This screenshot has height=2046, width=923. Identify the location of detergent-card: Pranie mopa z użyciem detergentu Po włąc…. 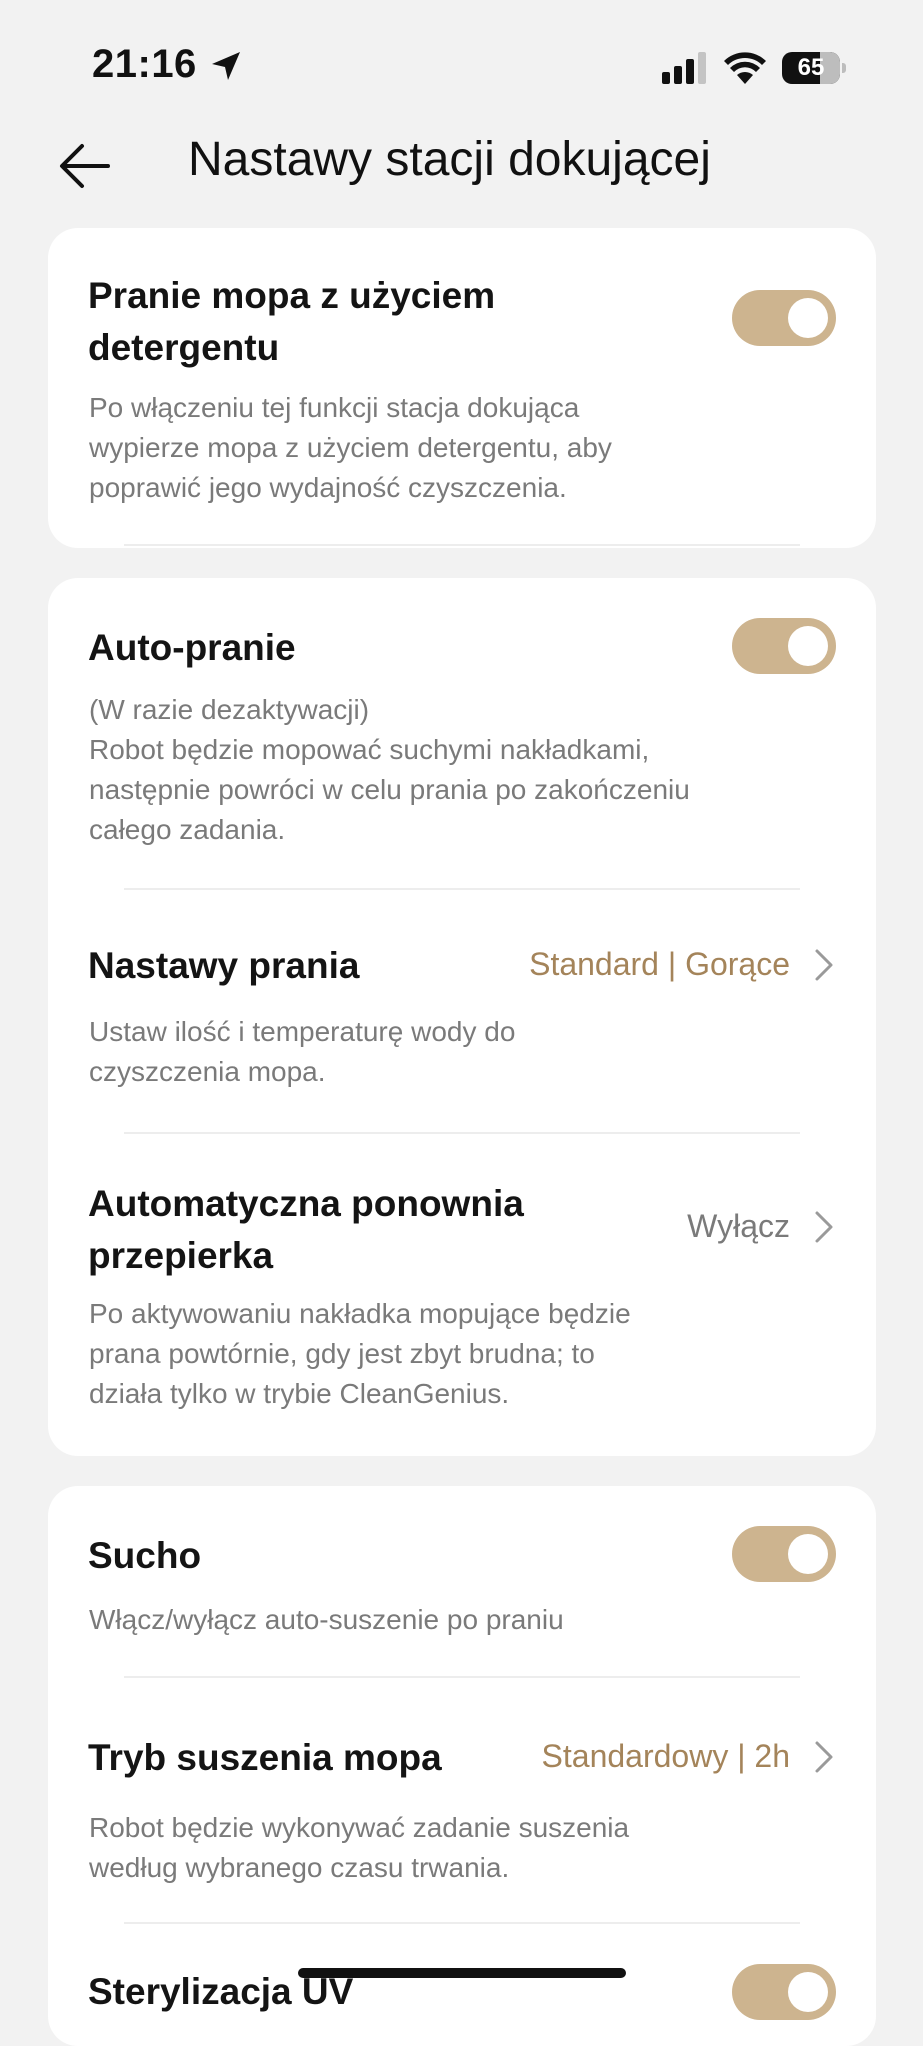
(462, 388).